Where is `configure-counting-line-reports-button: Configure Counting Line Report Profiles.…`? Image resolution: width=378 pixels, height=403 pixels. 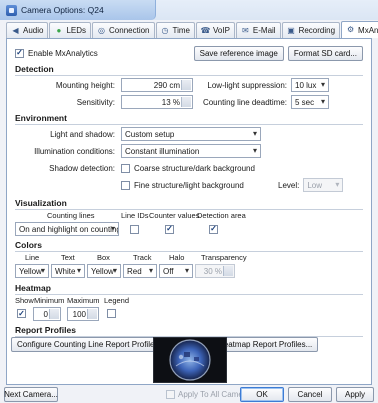 configure-counting-line-reports-button: Configure Counting Line Report Profiles.… is located at coordinates (91, 344).